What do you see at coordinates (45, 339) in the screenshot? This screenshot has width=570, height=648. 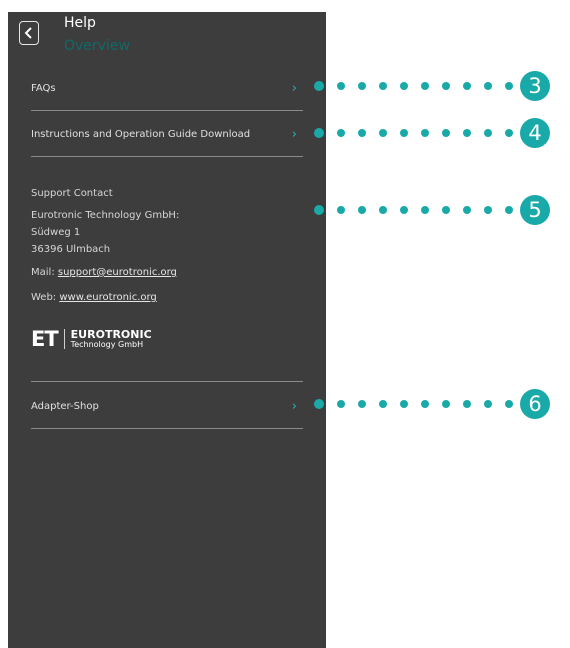 I see `logo-mark: ET` at bounding box center [45, 339].